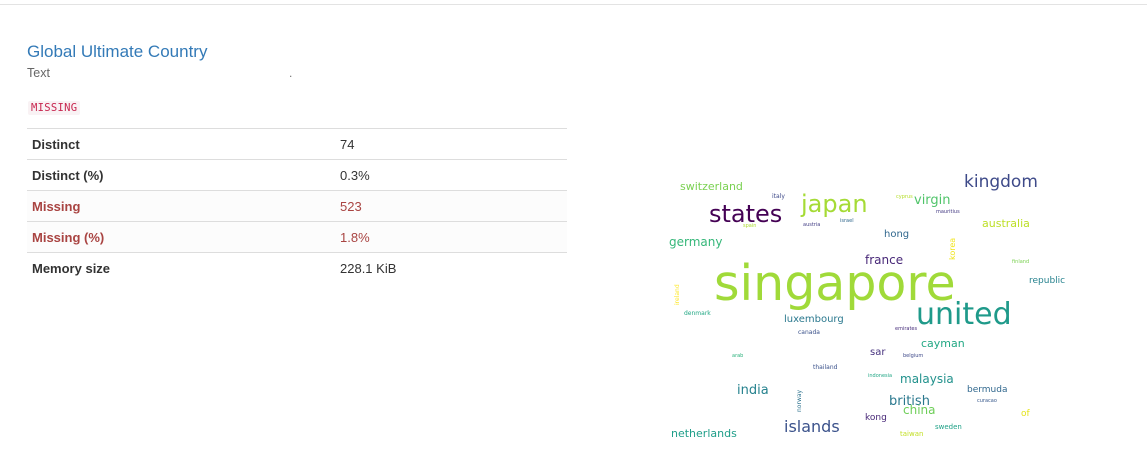 The height and width of the screenshot is (462, 1147). Describe the element at coordinates (181, 144) in the screenshot. I see `stat-label: Distinct` at that location.